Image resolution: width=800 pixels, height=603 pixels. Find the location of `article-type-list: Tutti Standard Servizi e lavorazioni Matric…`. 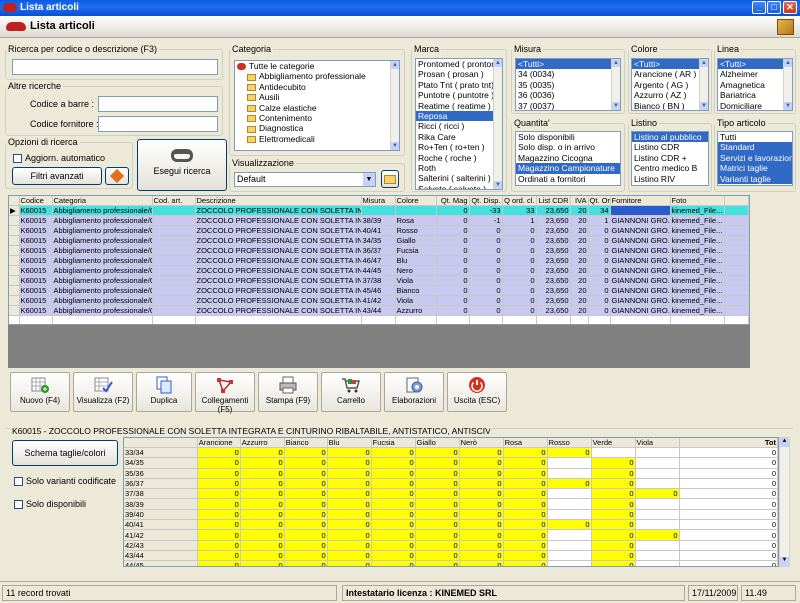

article-type-list: Tutti Standard Servizi e lavorazioni Matric… is located at coordinates (755, 158).